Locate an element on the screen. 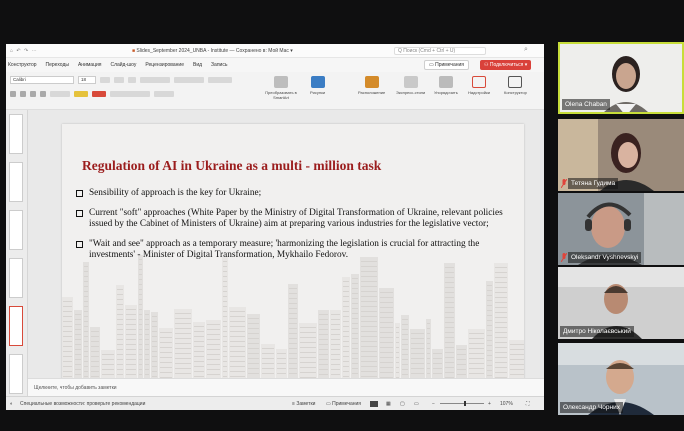 This screenshot has height=431, width=684. indent-buttons is located at coordinates (189, 80).